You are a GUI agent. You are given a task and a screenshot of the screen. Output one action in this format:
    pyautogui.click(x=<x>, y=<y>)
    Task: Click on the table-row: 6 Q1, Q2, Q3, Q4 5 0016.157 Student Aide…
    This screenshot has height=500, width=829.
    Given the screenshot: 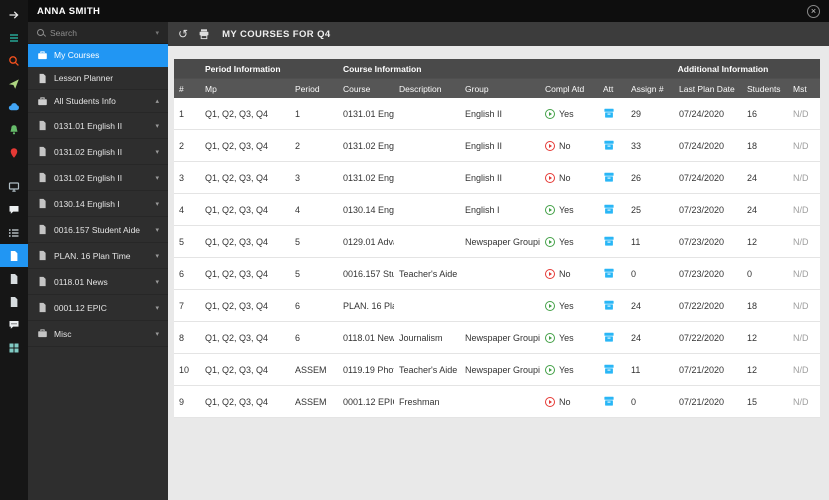 What is the action you would take?
    pyautogui.click(x=497, y=274)
    